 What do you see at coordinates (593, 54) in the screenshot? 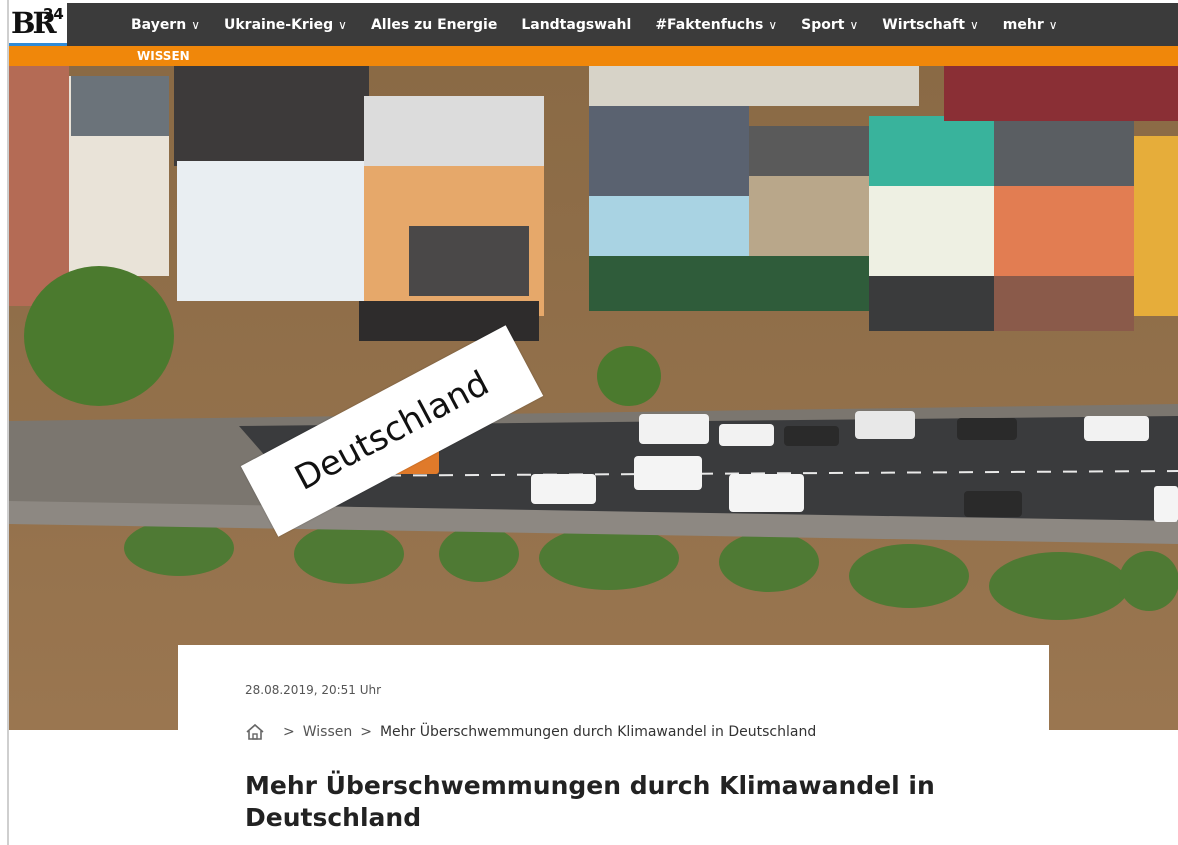
I see `section-bar: WISSEN` at bounding box center [593, 54].